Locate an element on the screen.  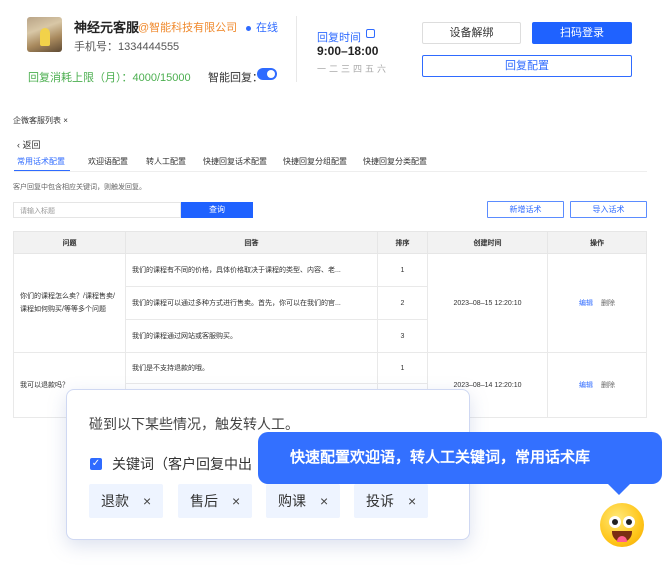
tab-underline-base is located at coordinates (330, 171).